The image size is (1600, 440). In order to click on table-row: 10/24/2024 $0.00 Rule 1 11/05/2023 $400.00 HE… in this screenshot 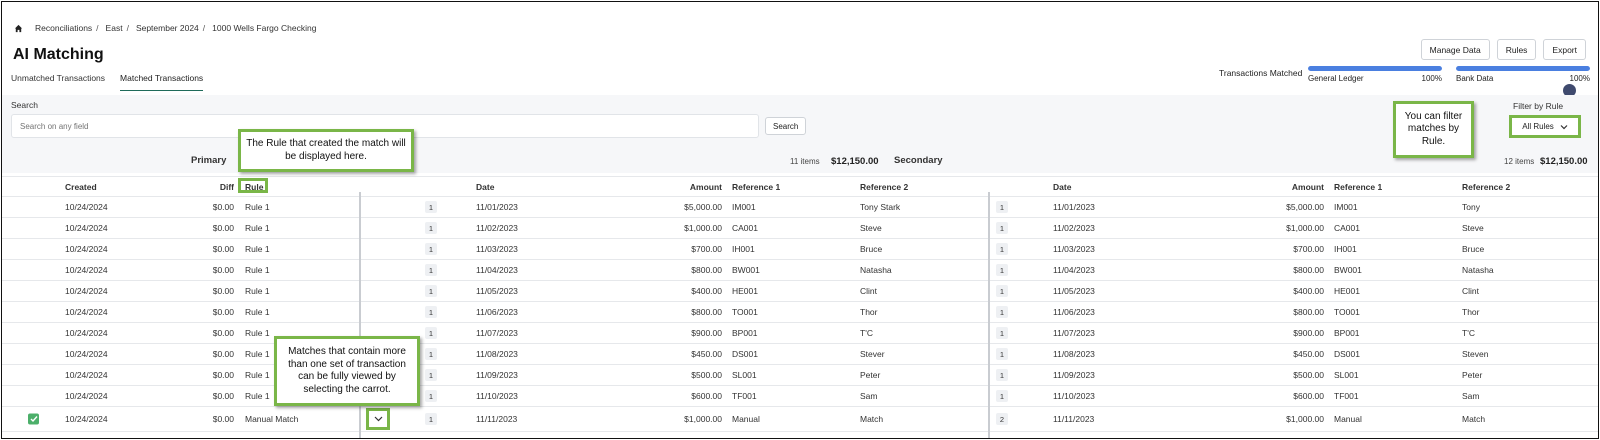, I will do `click(800, 291)`.